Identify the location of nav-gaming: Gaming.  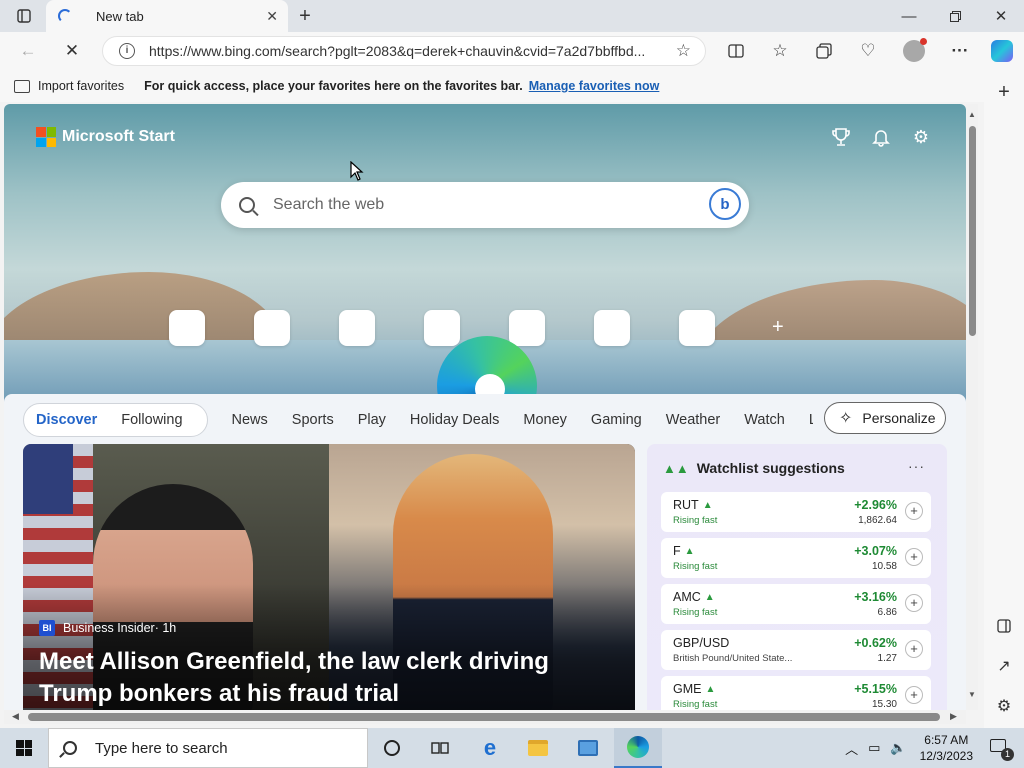
(616, 420).